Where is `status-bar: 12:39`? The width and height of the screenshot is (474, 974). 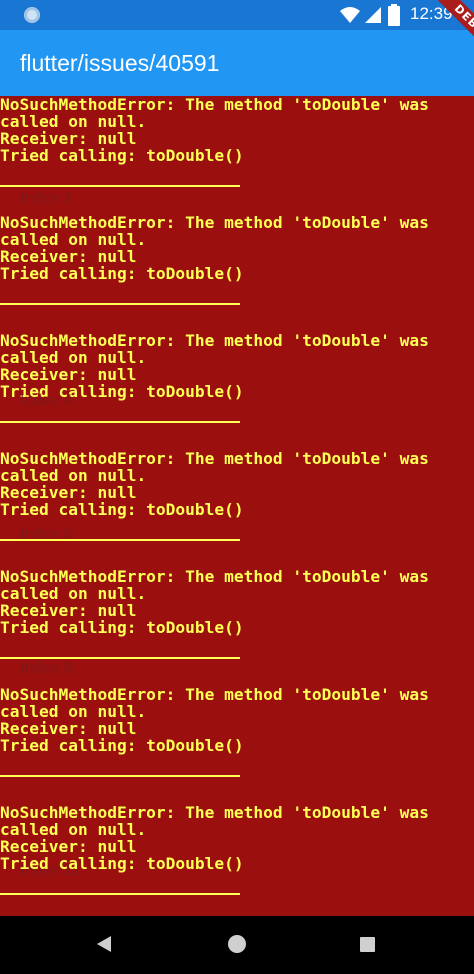
status-bar: 12:39 is located at coordinates (237, 15).